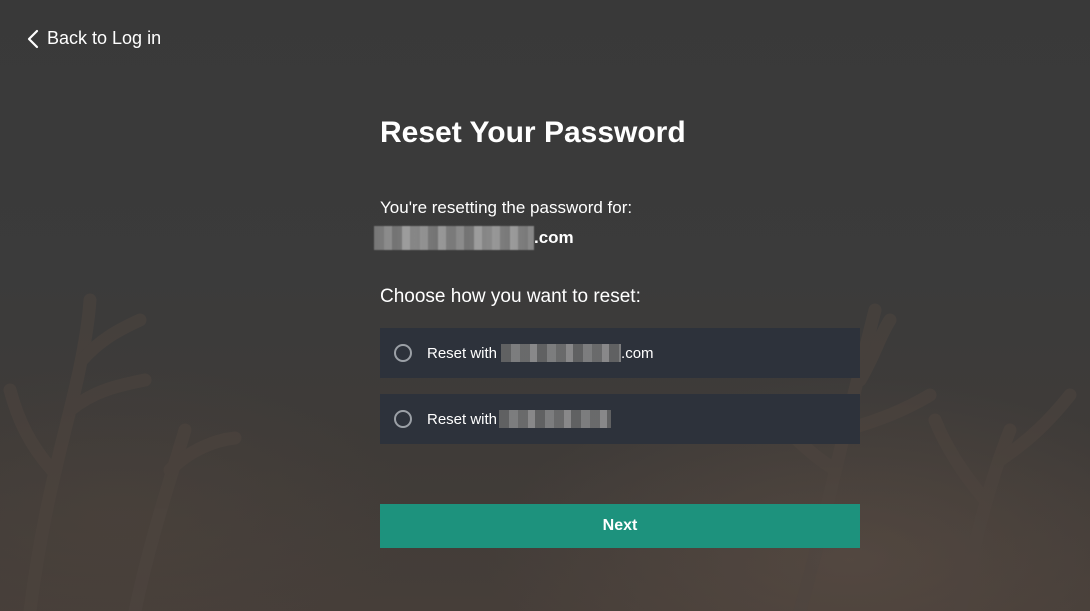 The height and width of the screenshot is (611, 1090). What do you see at coordinates (104, 38) in the screenshot?
I see `back-to-login-label: Back to Log in` at bounding box center [104, 38].